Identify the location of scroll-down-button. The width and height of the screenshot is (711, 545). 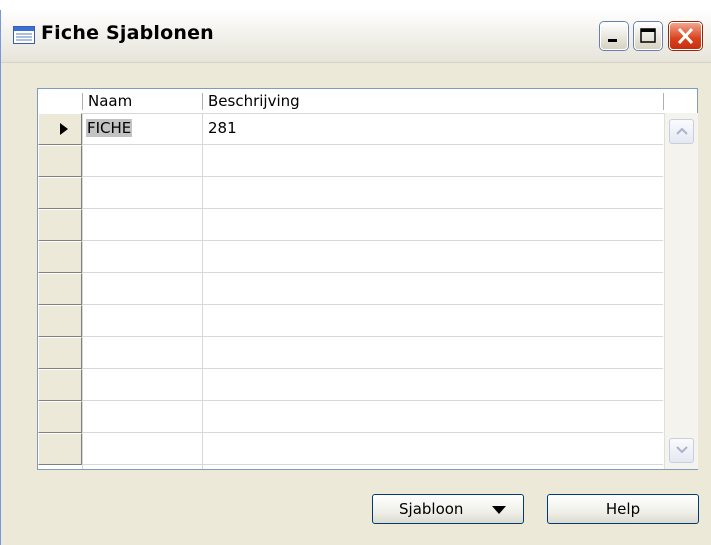
(681, 450).